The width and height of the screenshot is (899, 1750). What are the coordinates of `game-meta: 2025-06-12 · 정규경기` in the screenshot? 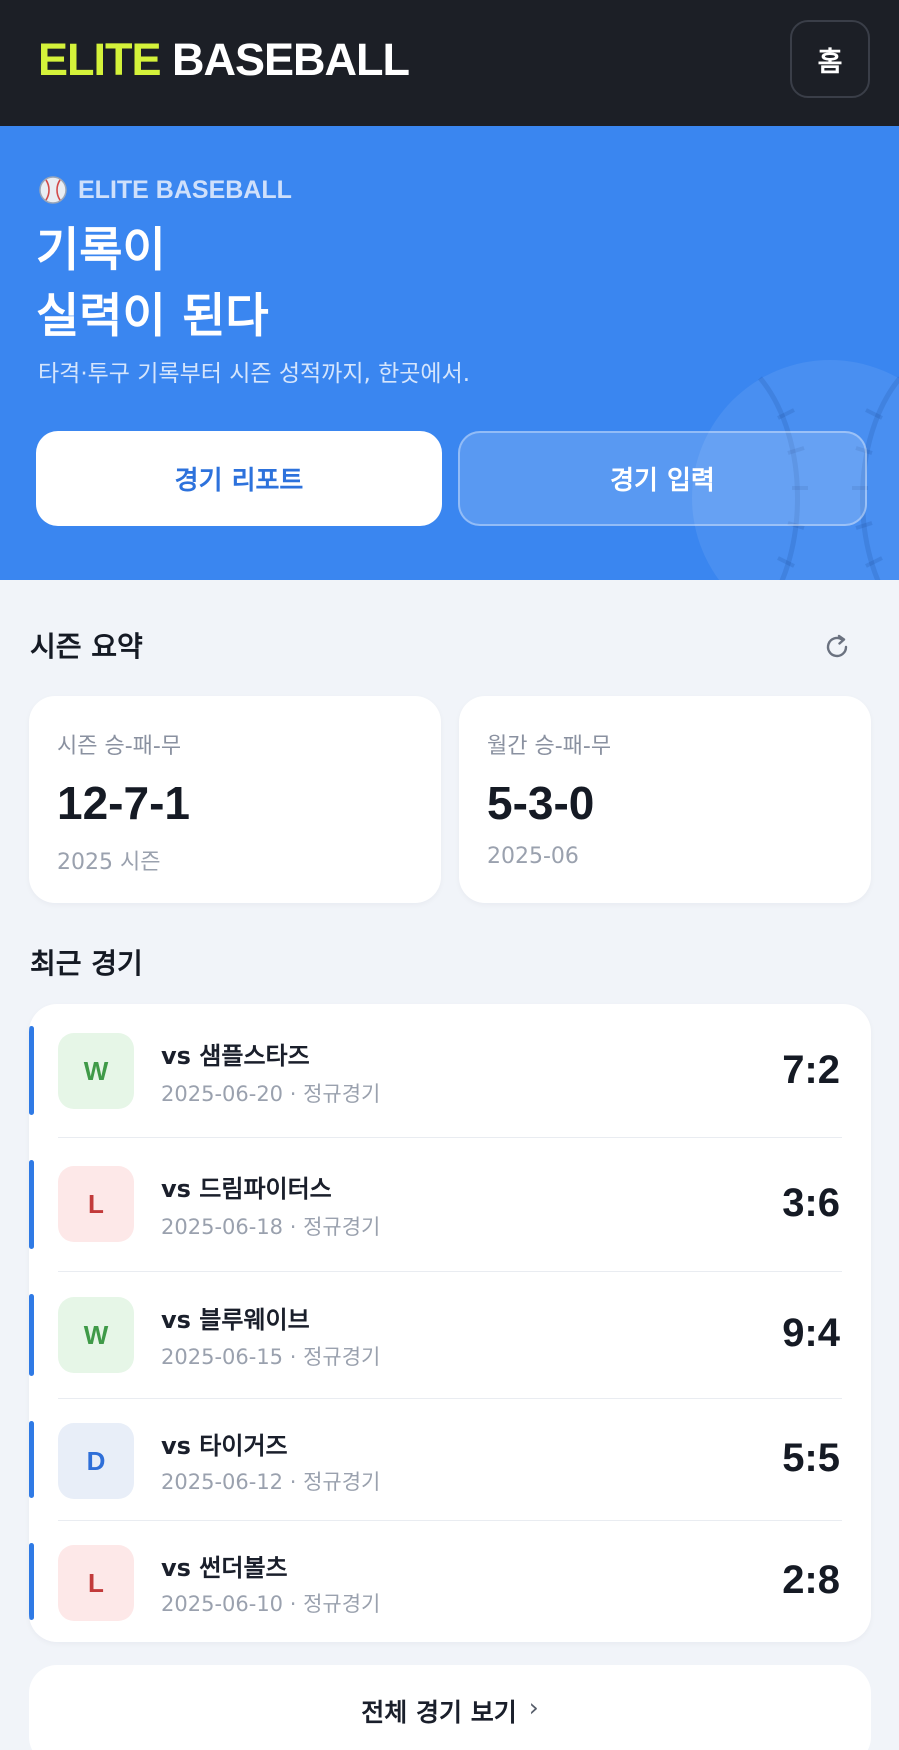 It's located at (271, 1482).